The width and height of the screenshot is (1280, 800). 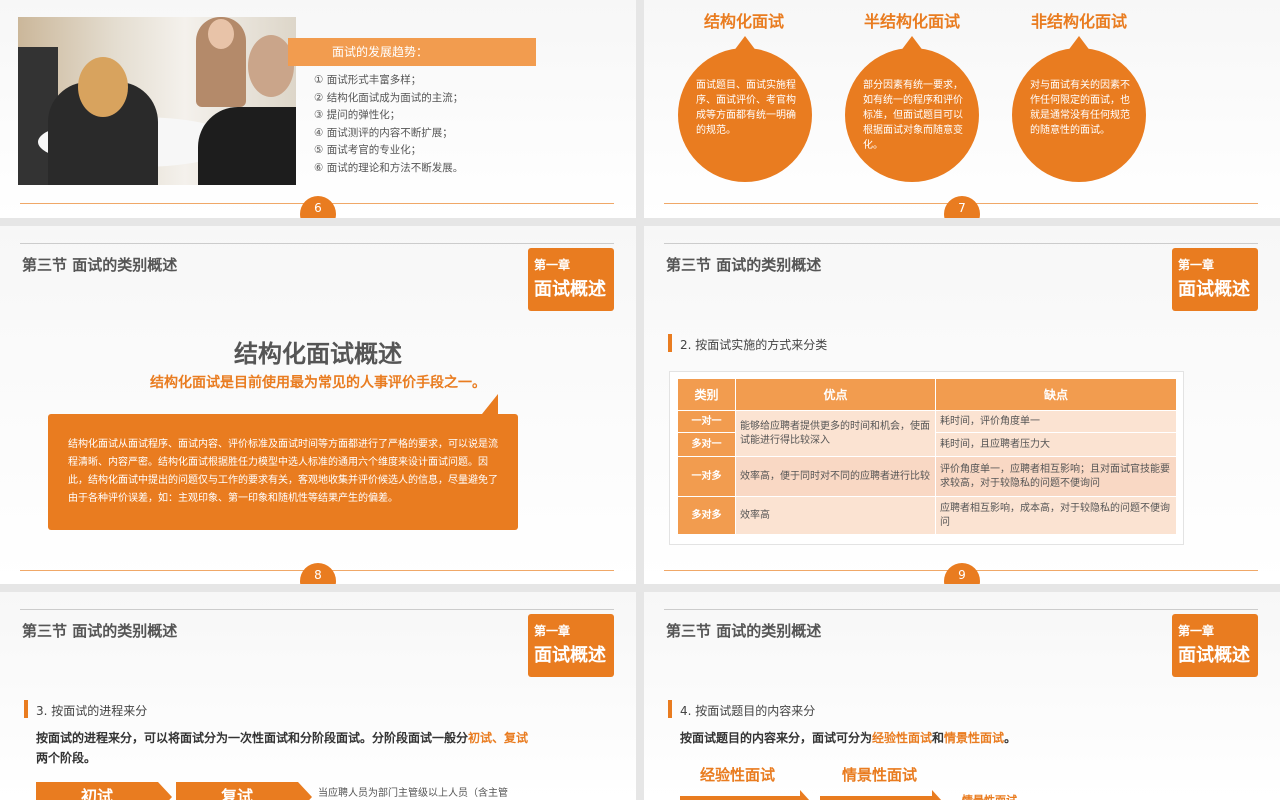 I want to click on slide-subtitle: 结构化面试是目前使用最为常见的人事评价手段之一。, so click(x=318, y=383).